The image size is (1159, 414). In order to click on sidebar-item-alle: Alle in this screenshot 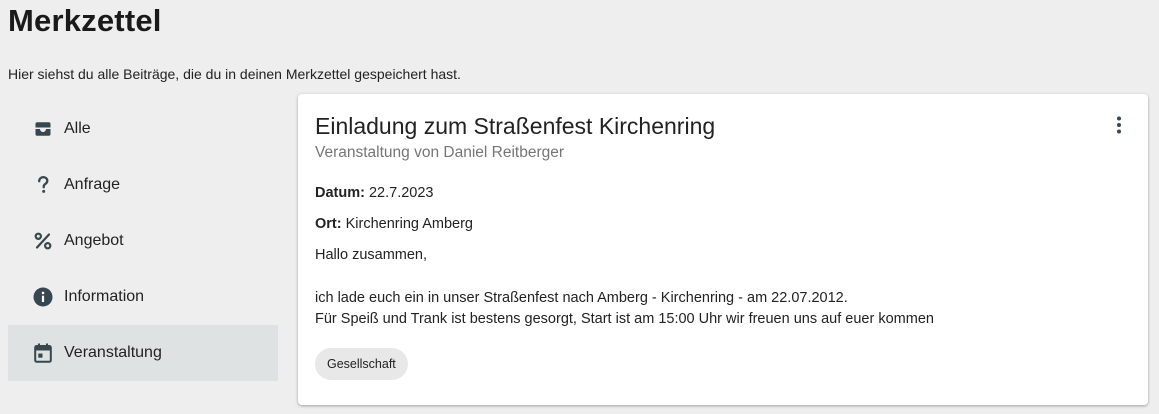, I will do `click(143, 129)`.